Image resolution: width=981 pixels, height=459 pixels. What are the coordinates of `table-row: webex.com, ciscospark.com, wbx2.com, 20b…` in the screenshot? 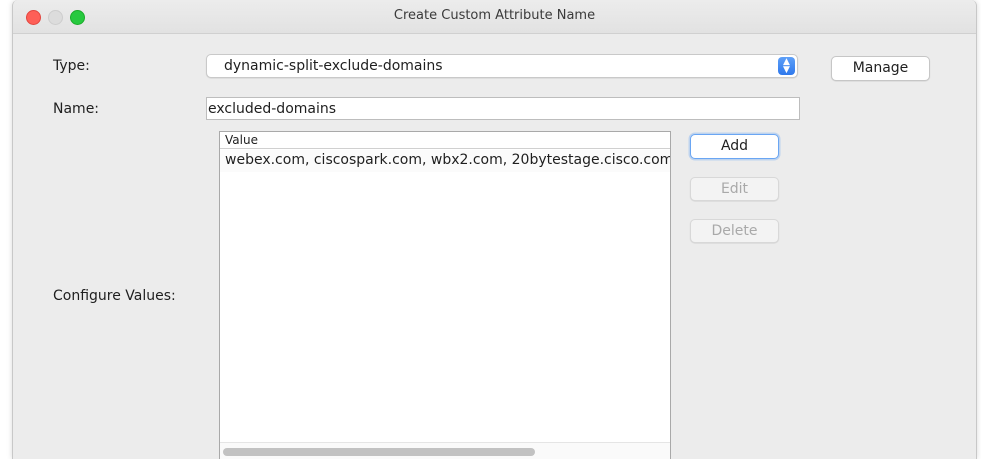 It's located at (445, 161).